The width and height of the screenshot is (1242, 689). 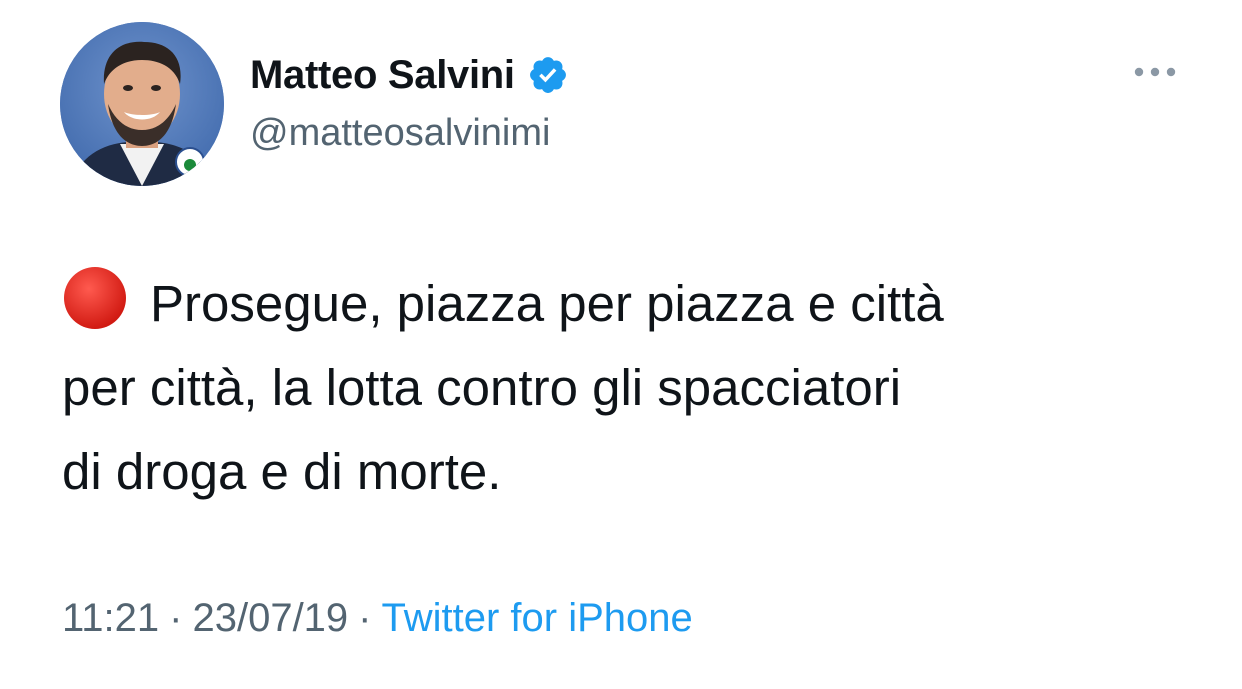 What do you see at coordinates (1155, 72) in the screenshot?
I see `more-horizontal-icon` at bounding box center [1155, 72].